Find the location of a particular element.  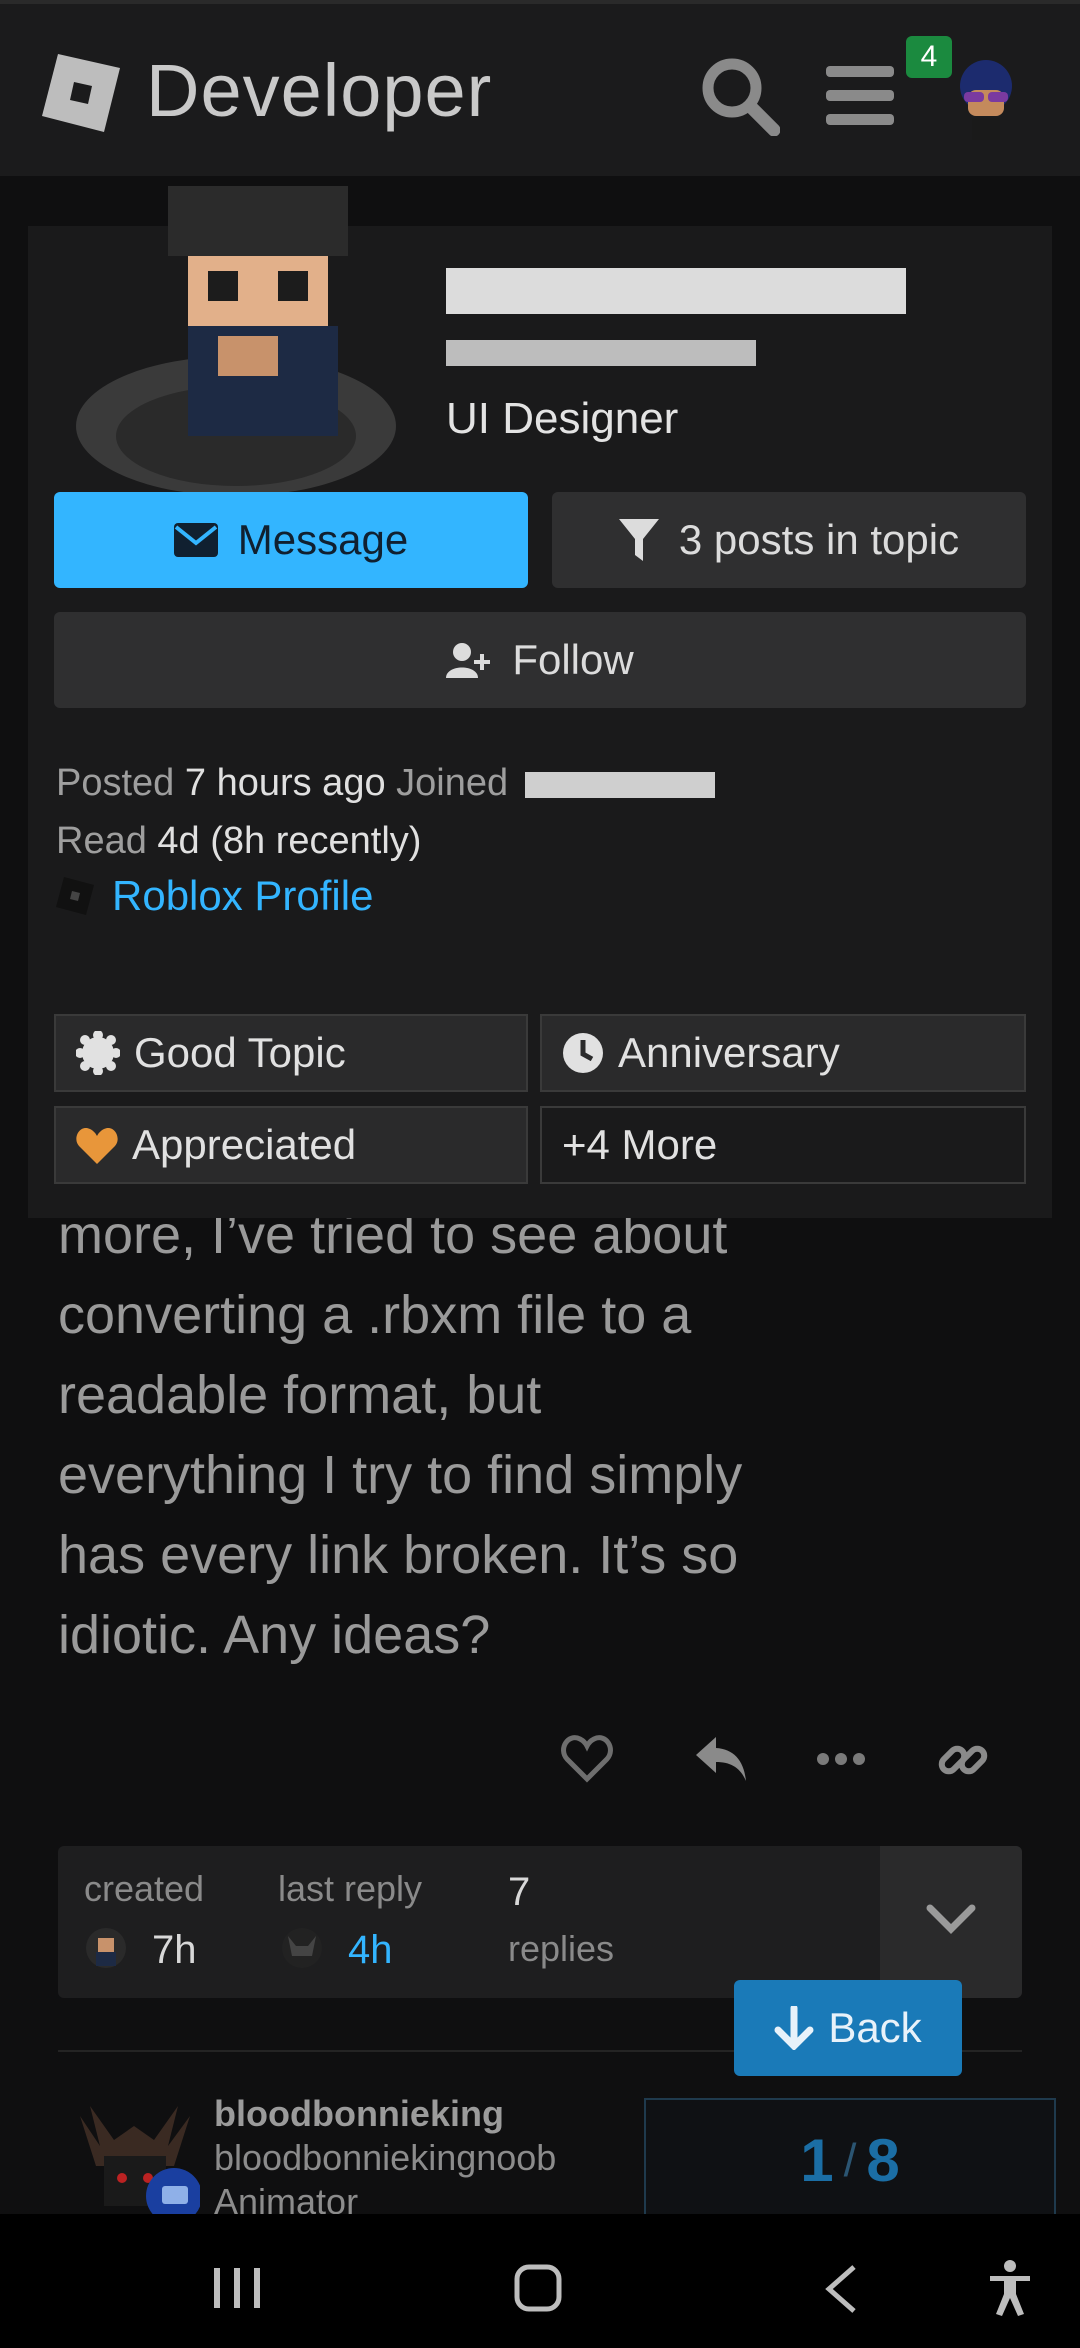

certificate-icon is located at coordinates (98, 1053).